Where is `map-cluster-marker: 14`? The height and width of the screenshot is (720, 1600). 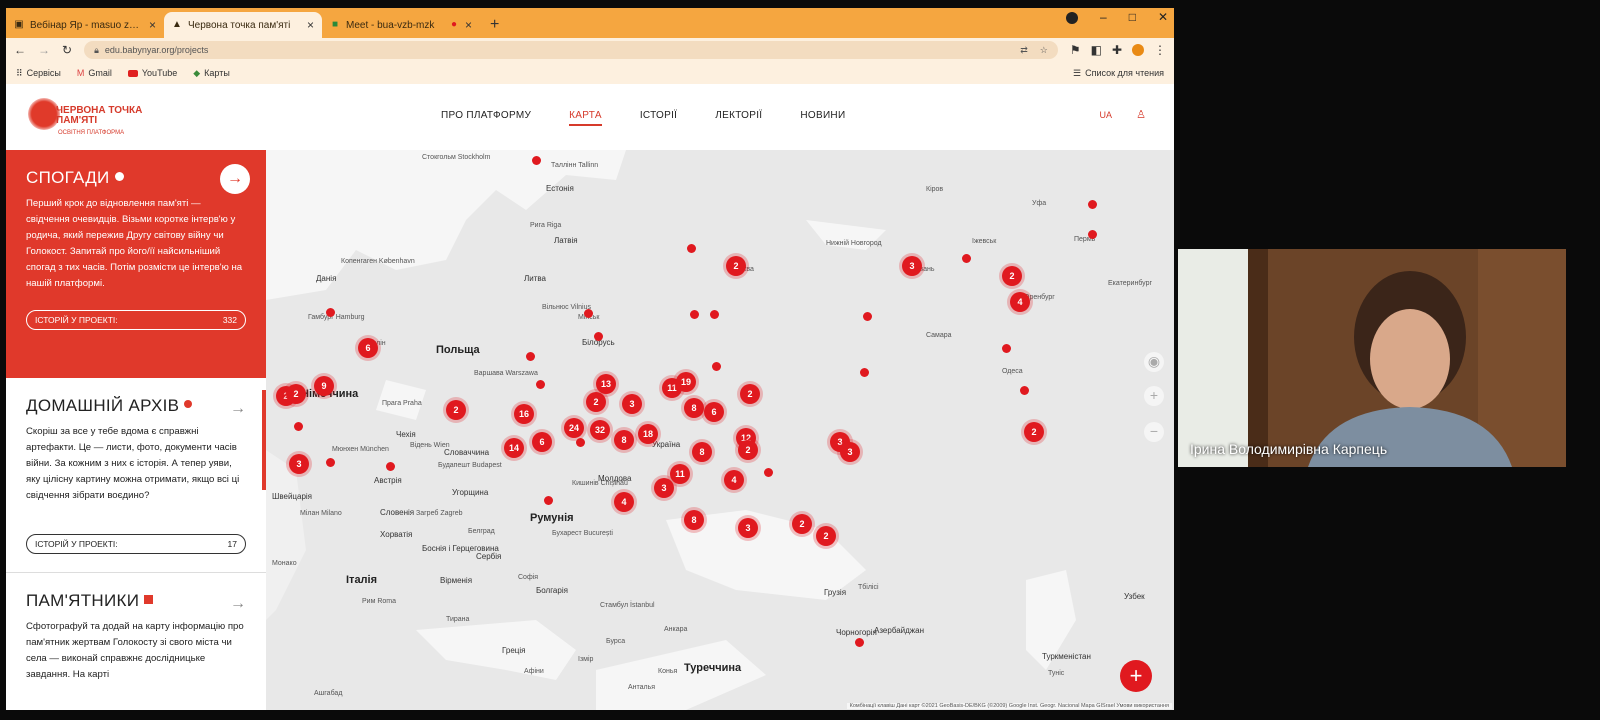
map-cluster-marker: 14 is located at coordinates (514, 448).